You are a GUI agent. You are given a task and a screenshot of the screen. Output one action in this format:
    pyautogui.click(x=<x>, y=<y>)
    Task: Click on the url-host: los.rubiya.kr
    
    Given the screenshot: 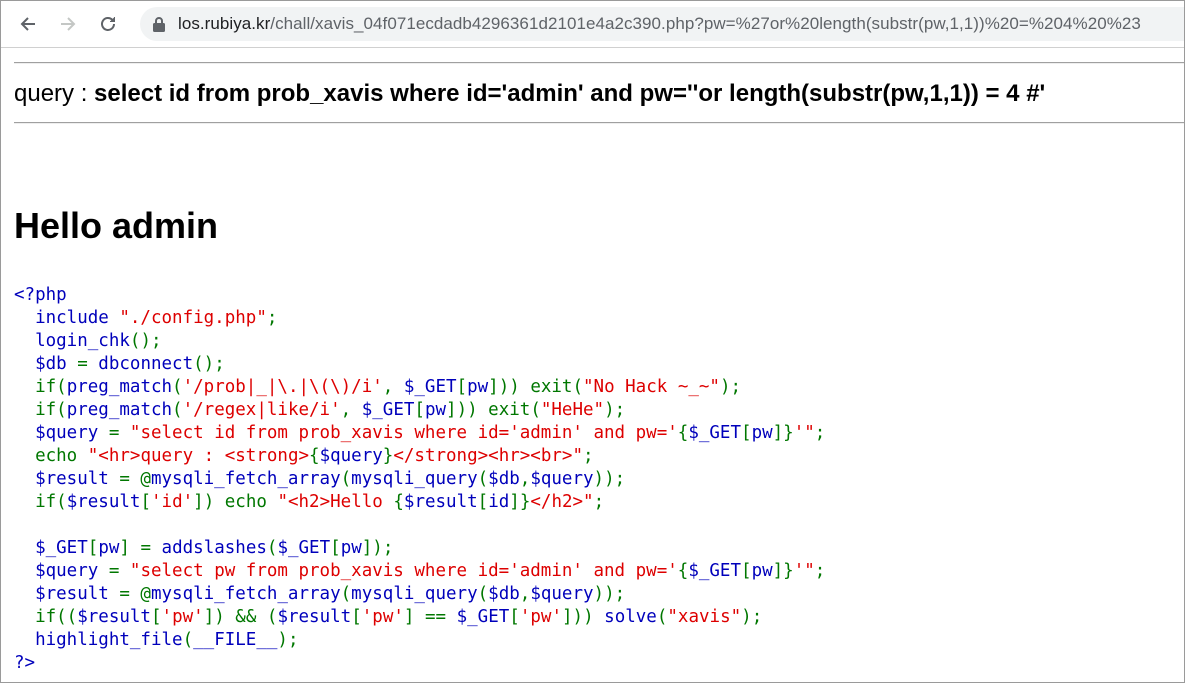 What is the action you would take?
    pyautogui.click(x=224, y=23)
    